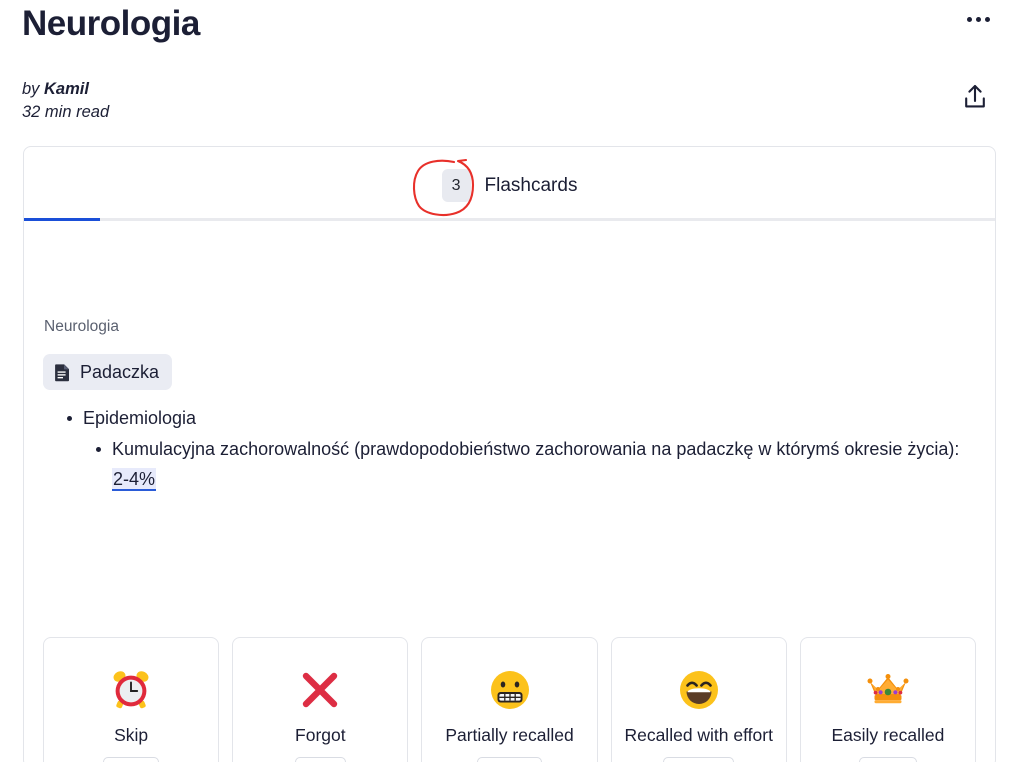 The height and width of the screenshot is (762, 1024). What do you see at coordinates (66, 112) in the screenshot?
I see `read-time: 32 min read` at bounding box center [66, 112].